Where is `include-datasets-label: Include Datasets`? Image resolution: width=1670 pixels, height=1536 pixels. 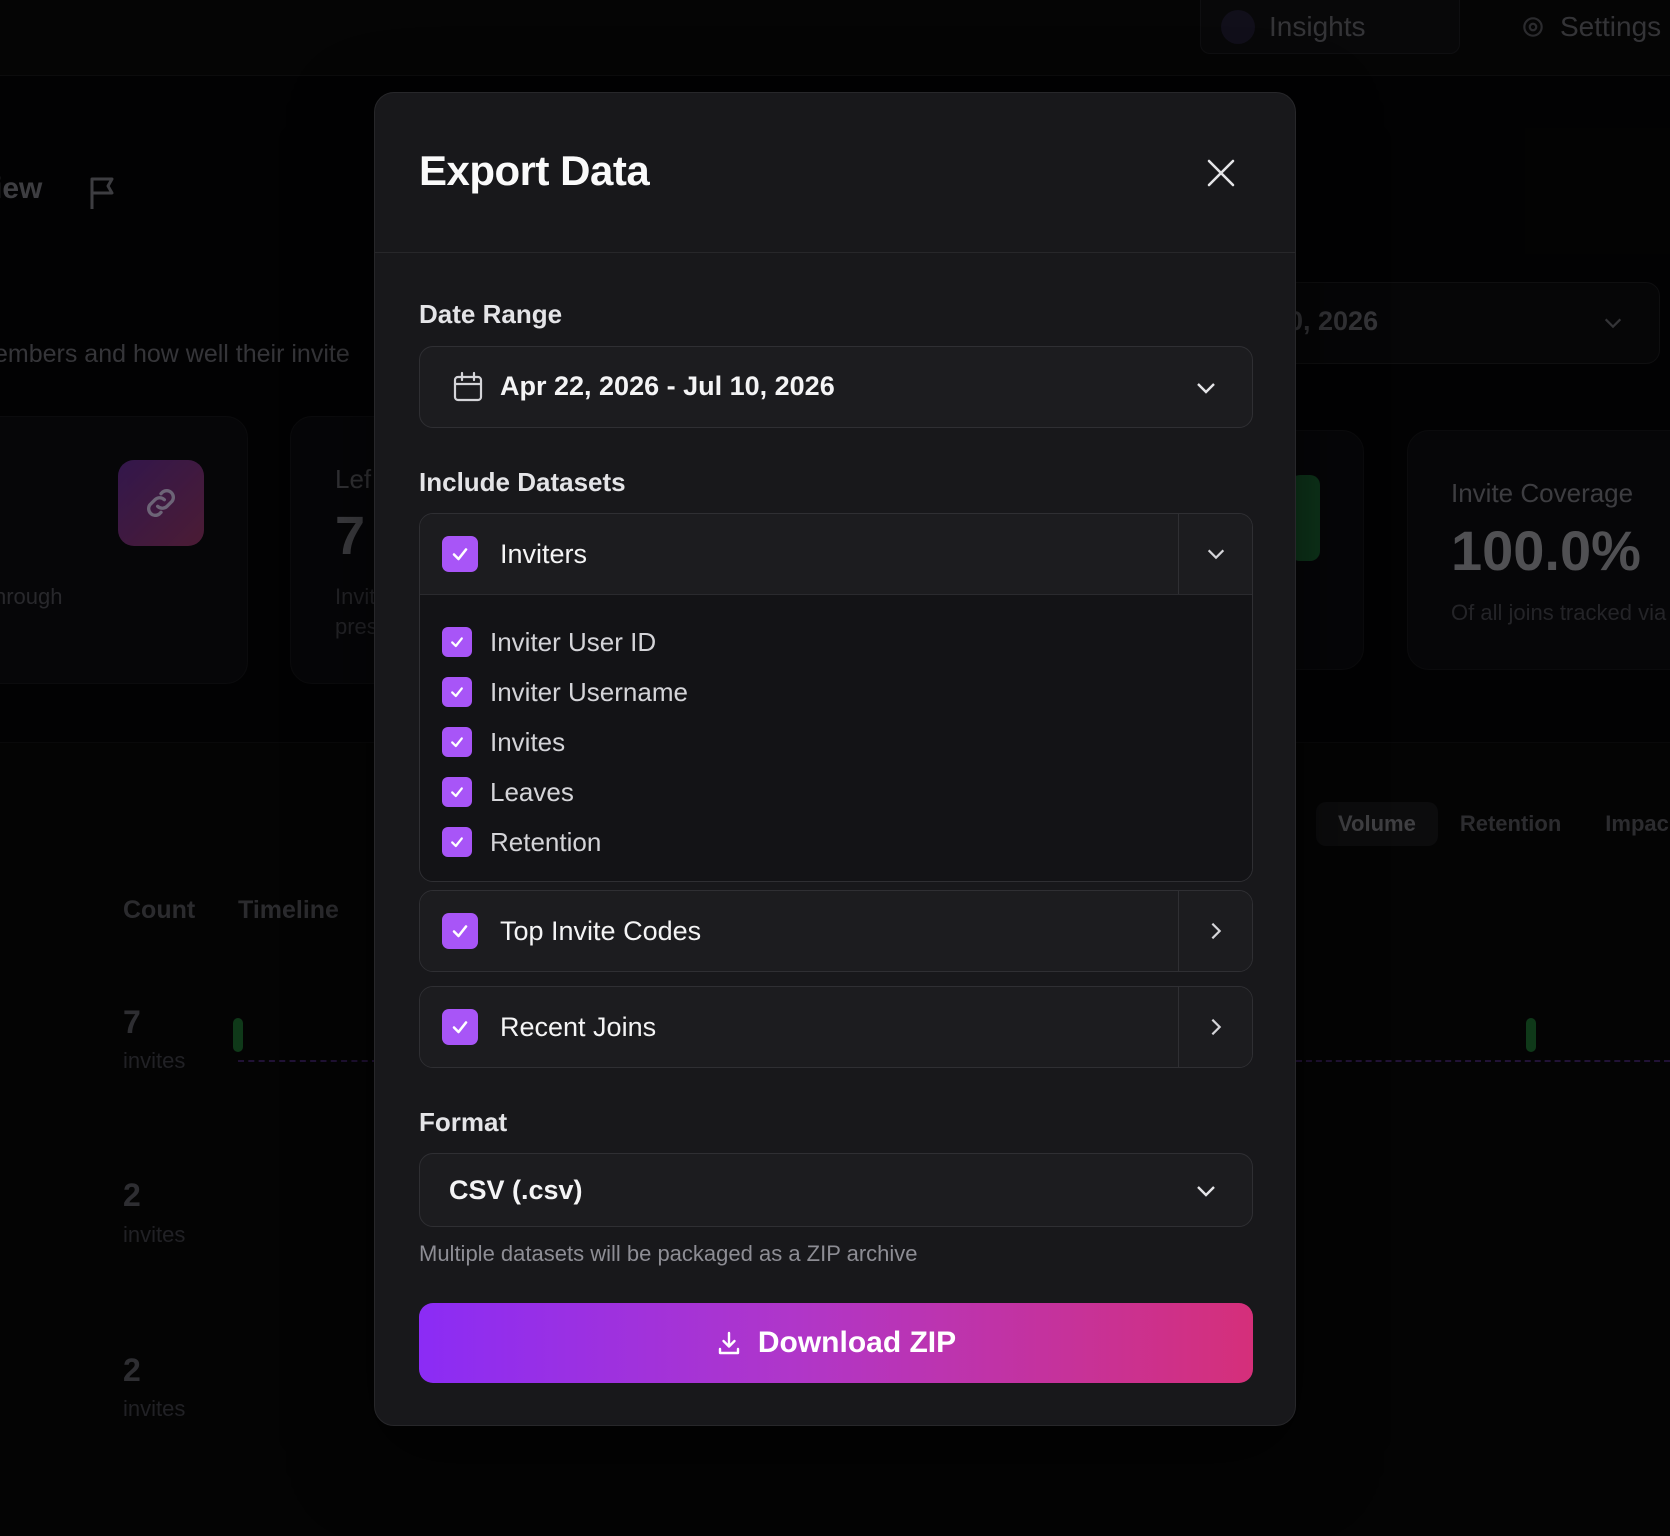 include-datasets-label: Include Datasets is located at coordinates (522, 482).